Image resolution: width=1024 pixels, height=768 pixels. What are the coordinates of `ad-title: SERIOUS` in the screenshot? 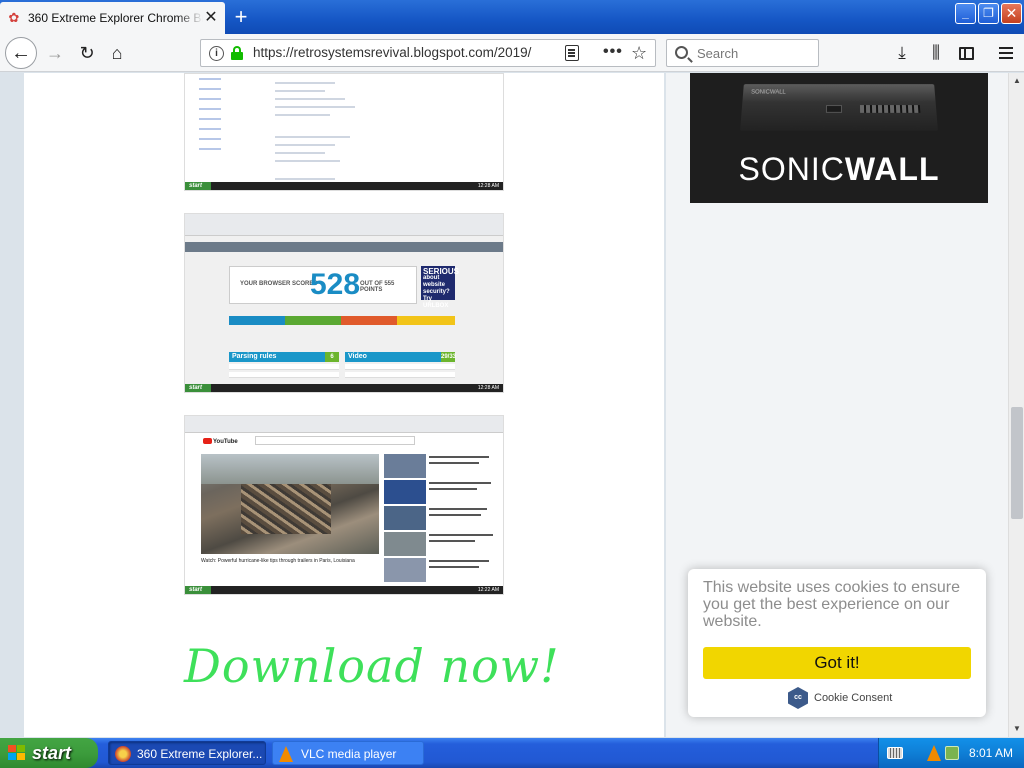 It's located at (441, 271).